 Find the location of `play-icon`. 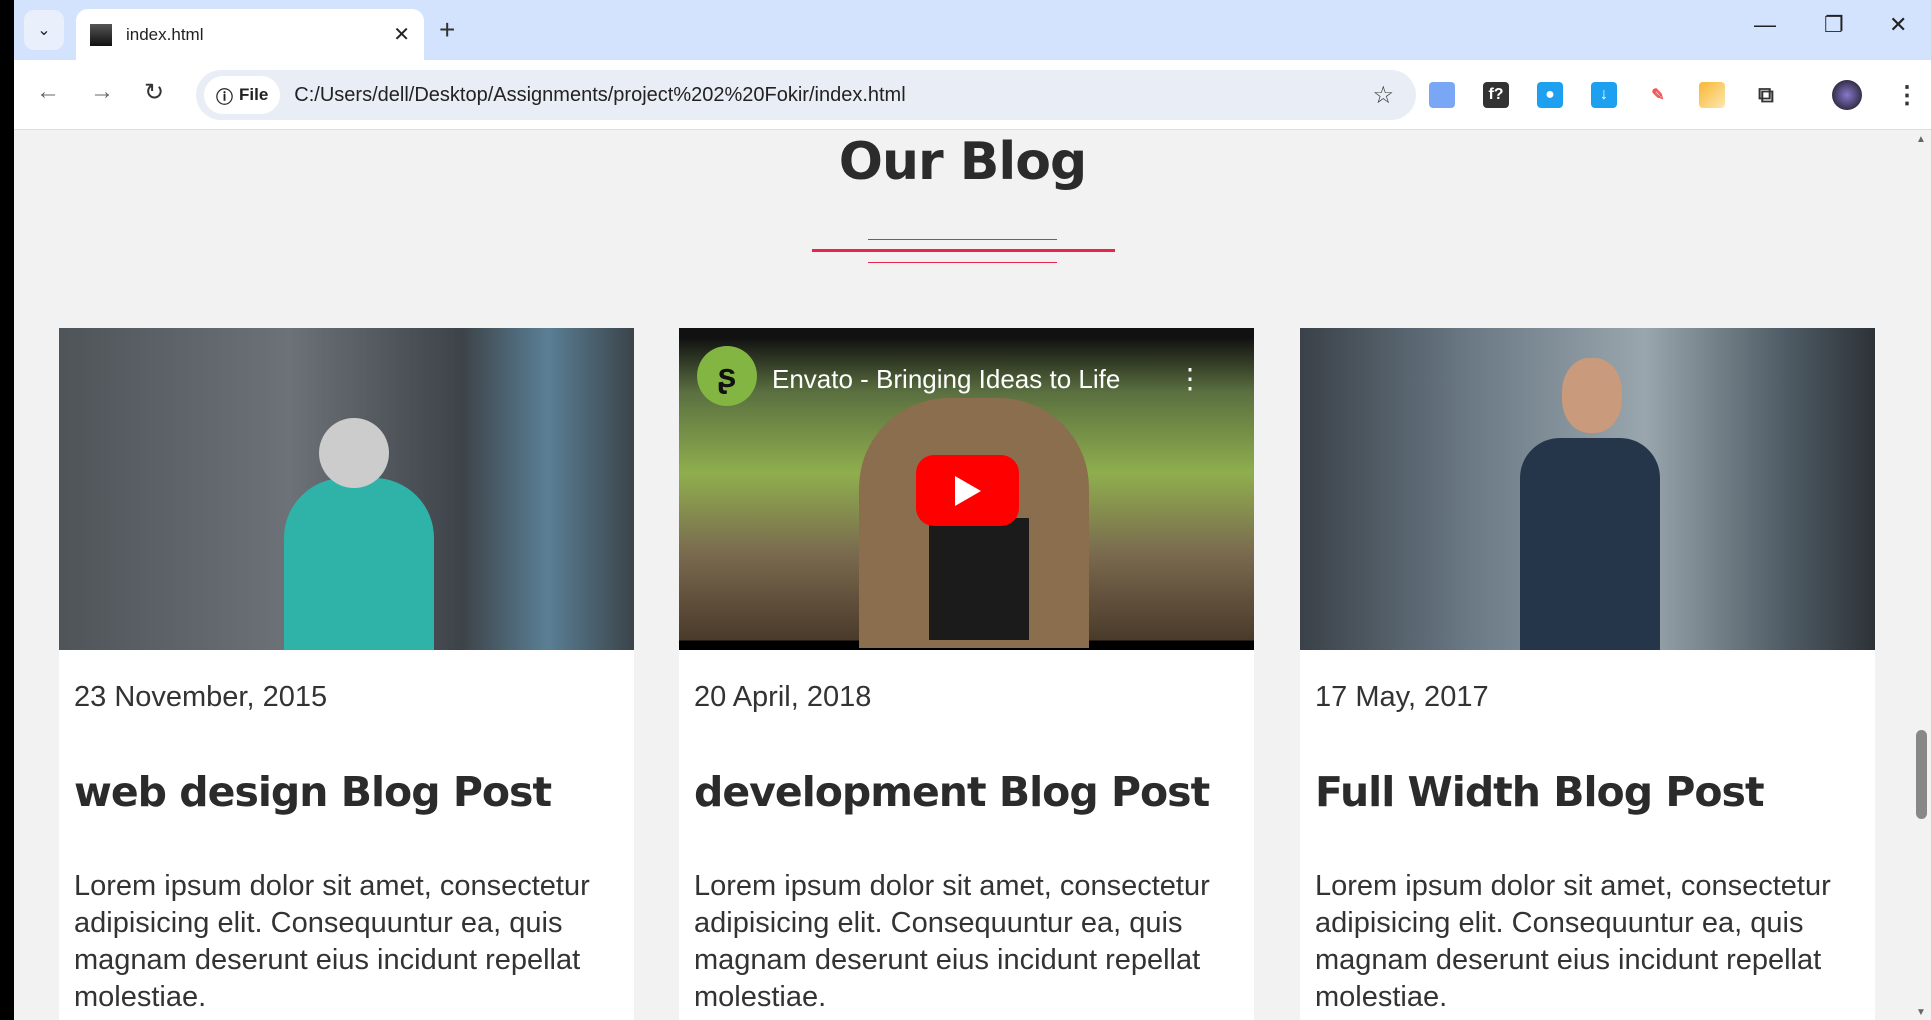

play-icon is located at coordinates (967, 490).